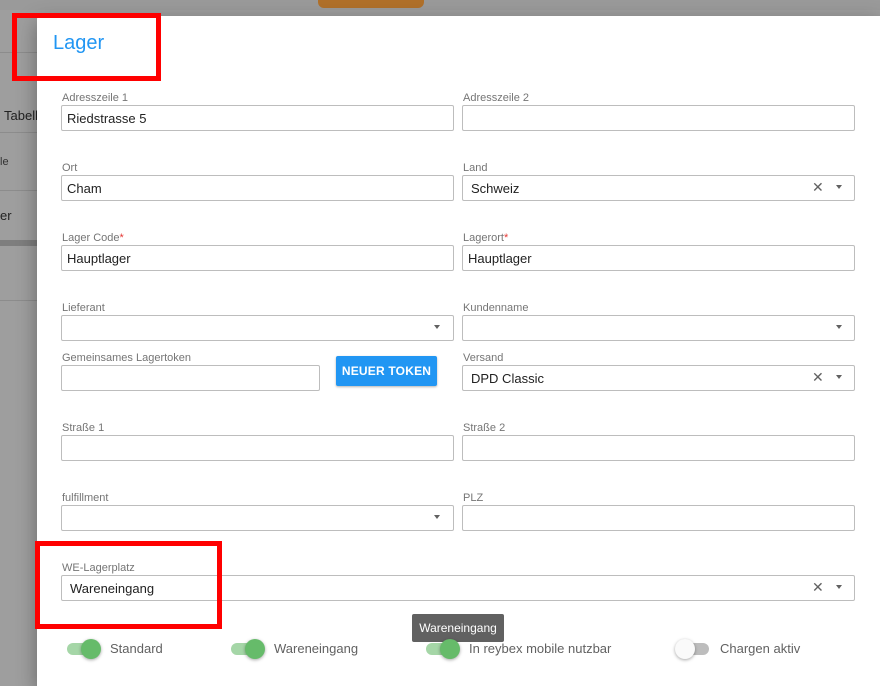 This screenshot has height=686, width=880. Describe the element at coordinates (658, 328) in the screenshot. I see `kundenname-select` at that location.